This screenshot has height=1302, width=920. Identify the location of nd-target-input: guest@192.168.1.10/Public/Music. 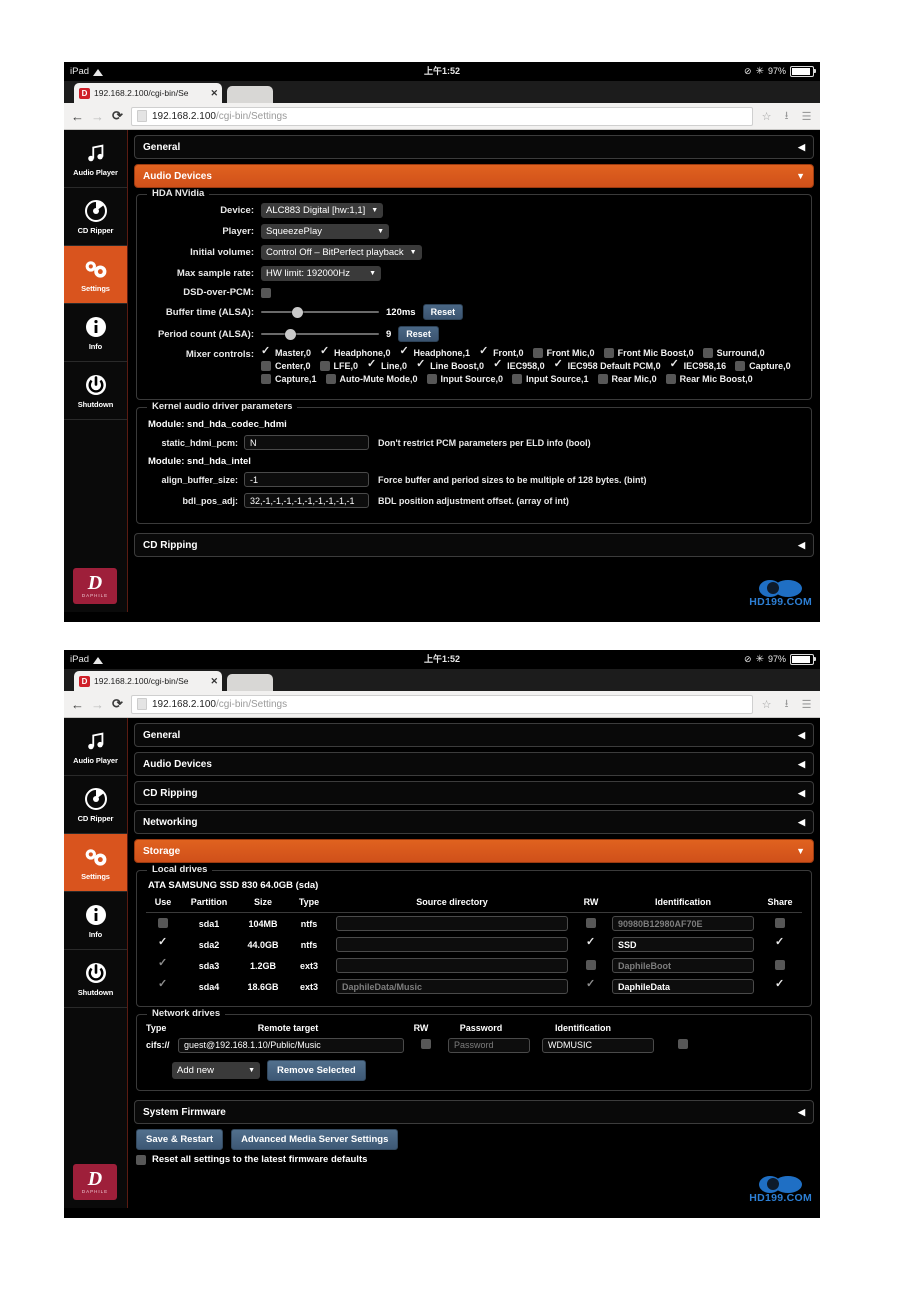
(291, 1045).